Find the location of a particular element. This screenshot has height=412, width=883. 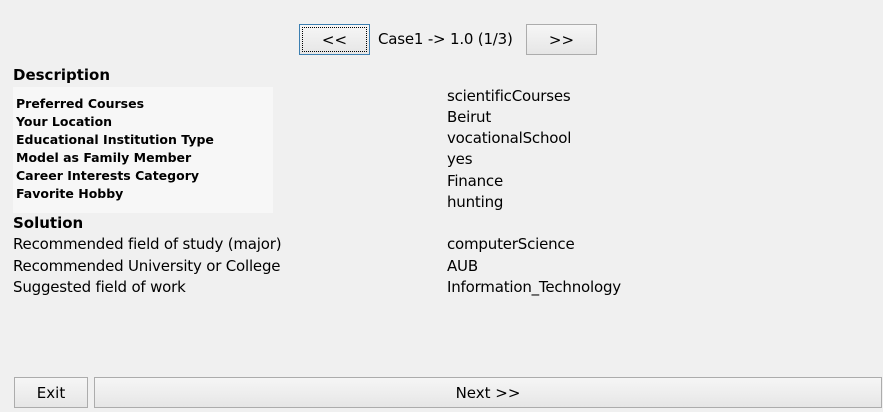

solution-value: computerScience is located at coordinates (511, 244).